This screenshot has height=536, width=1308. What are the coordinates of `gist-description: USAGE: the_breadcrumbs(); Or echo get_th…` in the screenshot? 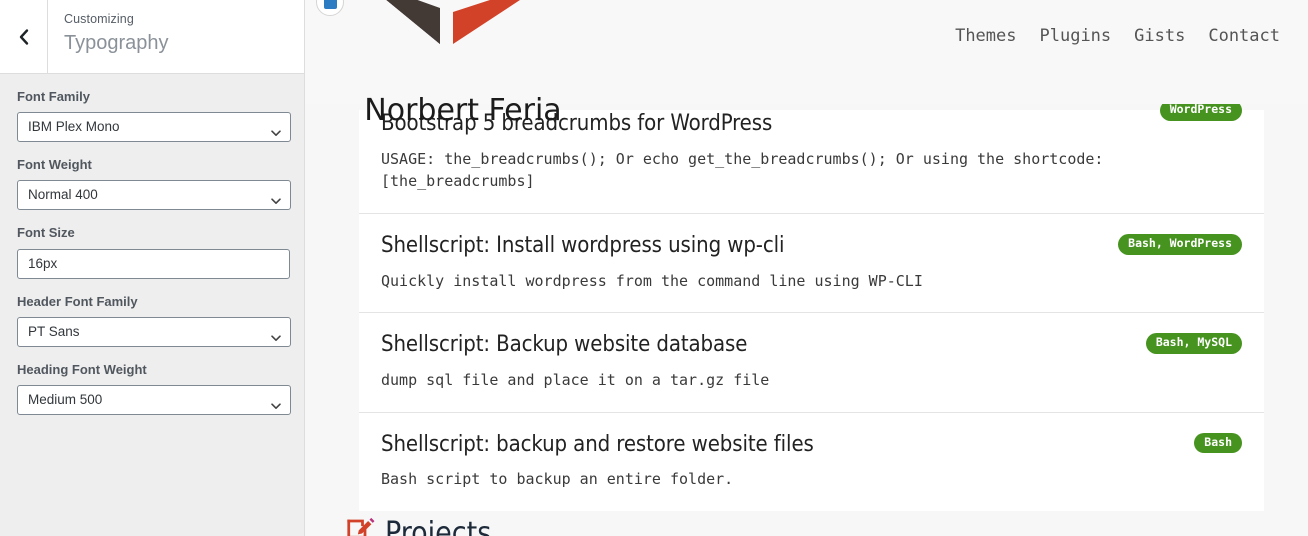 It's located at (742, 170).